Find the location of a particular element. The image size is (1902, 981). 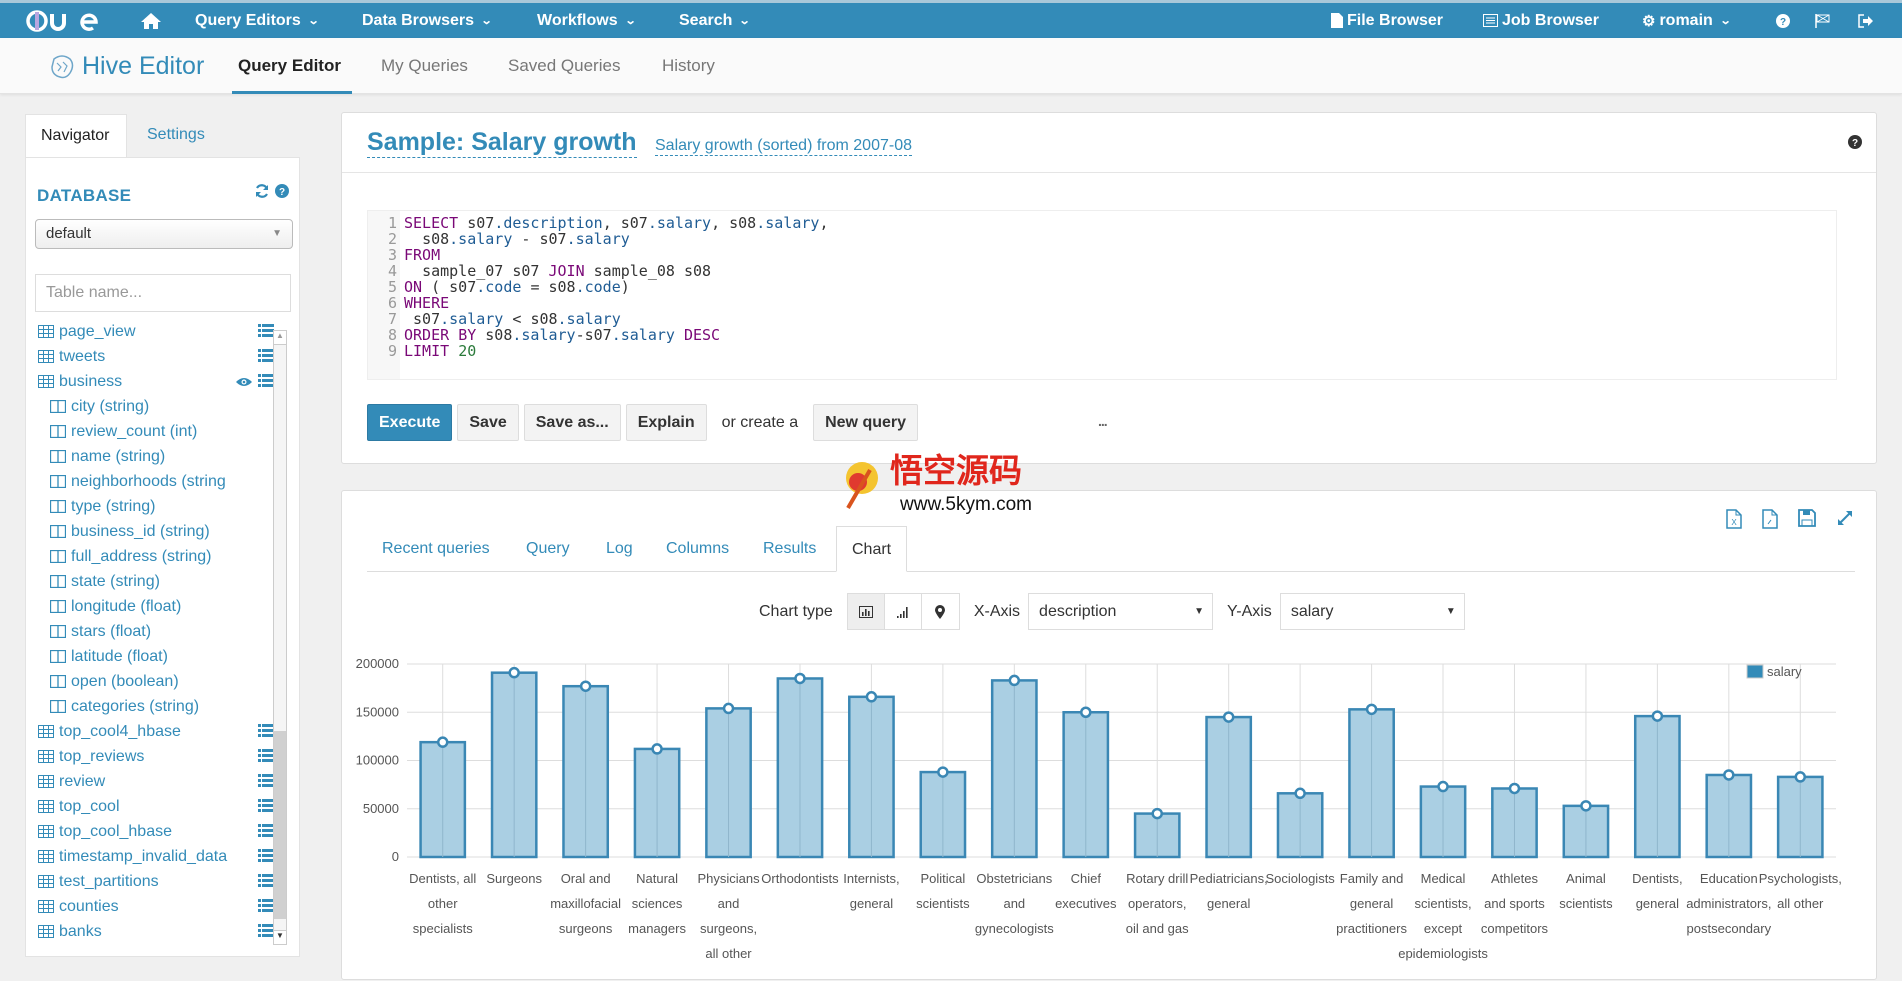

line-numbers: 123456789 is located at coordinates (384, 295).